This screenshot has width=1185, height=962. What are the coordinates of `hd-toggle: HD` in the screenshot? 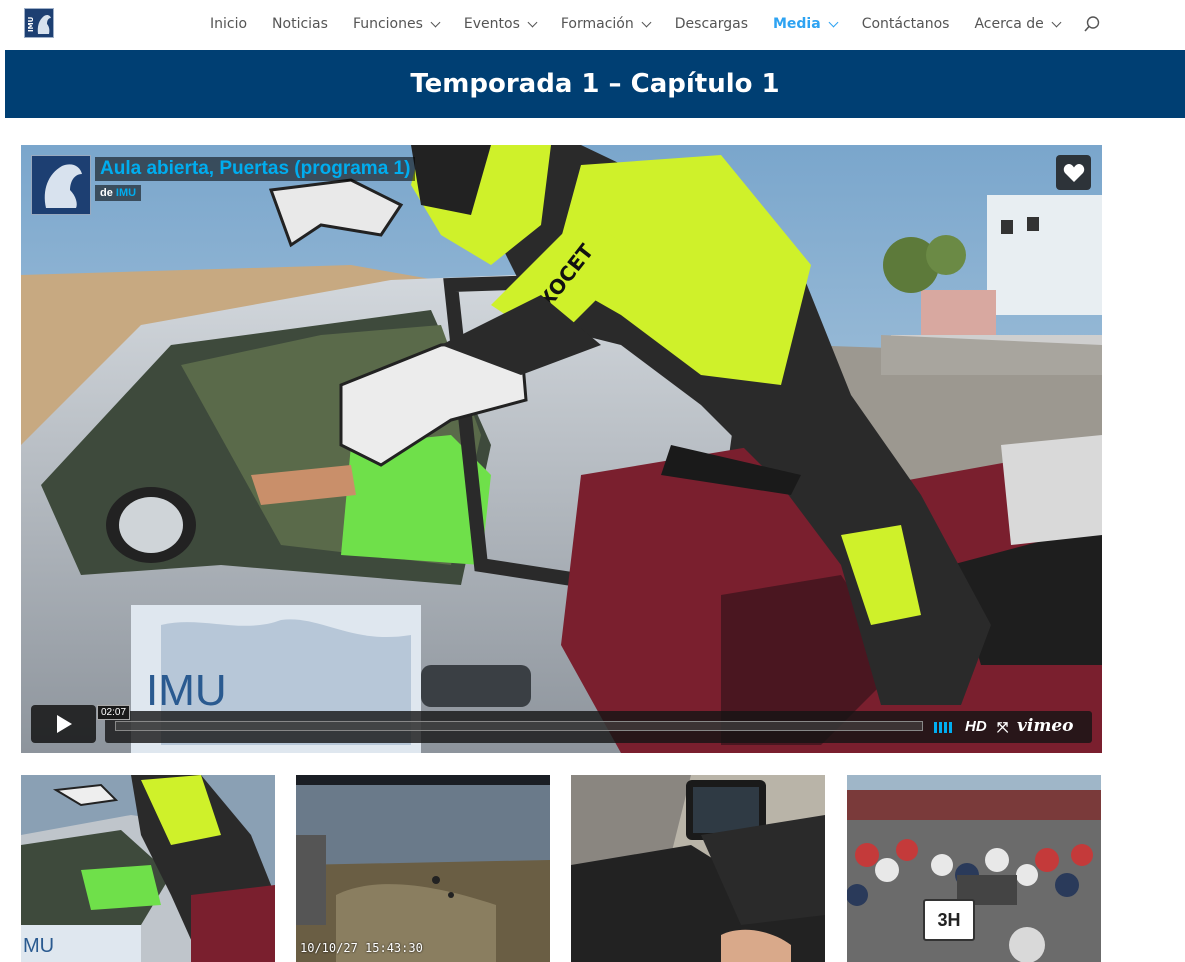 It's located at (976, 726).